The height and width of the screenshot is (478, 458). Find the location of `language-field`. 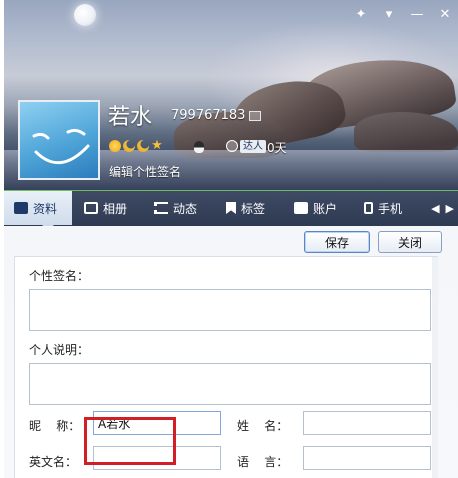

language-field is located at coordinates (367, 458).